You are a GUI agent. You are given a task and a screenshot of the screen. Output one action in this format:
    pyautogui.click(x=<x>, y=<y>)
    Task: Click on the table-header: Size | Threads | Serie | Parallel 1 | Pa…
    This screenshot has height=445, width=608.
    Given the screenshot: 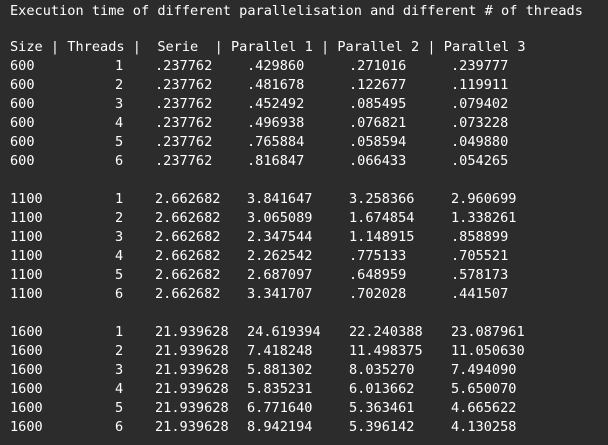 What is the action you would take?
    pyautogui.click(x=268, y=47)
    